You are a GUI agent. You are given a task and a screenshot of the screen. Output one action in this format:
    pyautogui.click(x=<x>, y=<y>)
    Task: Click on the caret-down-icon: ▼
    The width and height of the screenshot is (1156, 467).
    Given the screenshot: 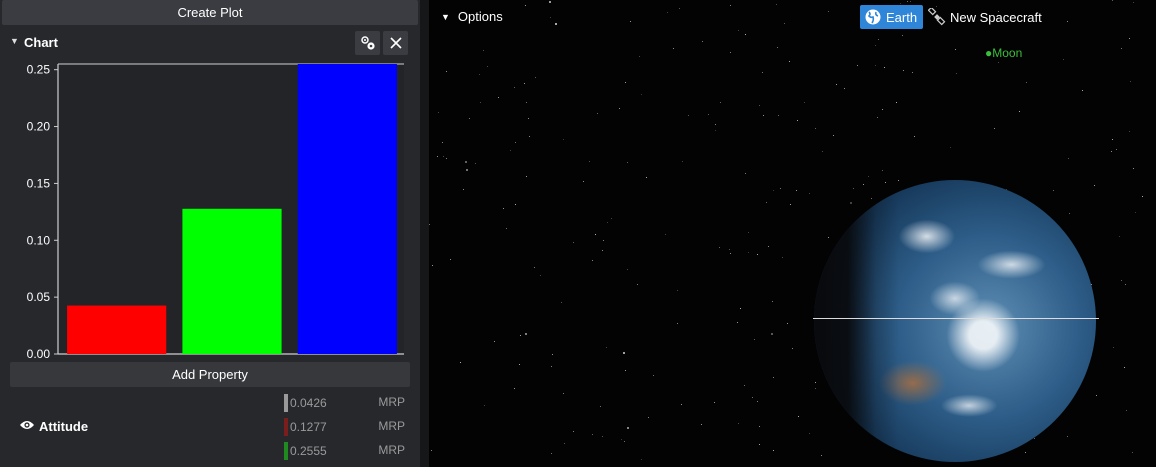 What is the action you would take?
    pyautogui.click(x=14, y=41)
    